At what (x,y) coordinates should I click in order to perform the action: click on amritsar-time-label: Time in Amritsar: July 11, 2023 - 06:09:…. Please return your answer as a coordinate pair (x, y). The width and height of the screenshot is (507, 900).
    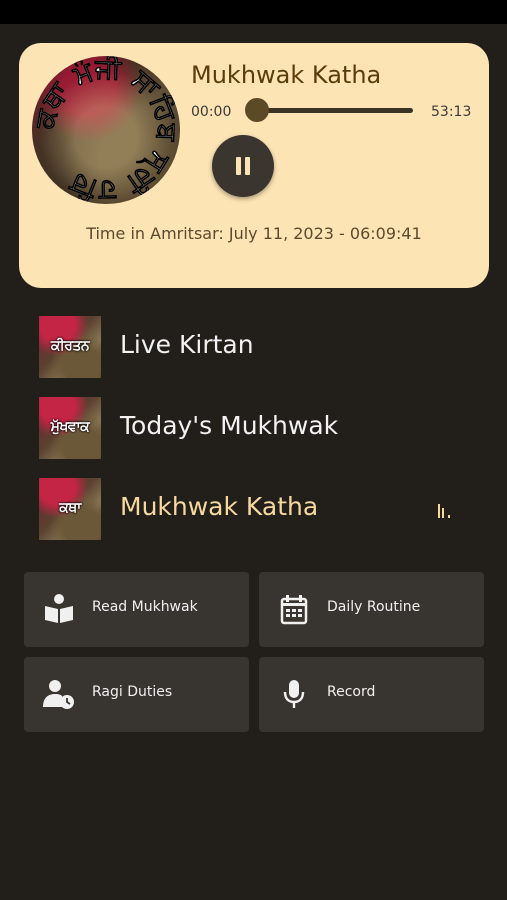
    Looking at the image, I should click on (254, 233).